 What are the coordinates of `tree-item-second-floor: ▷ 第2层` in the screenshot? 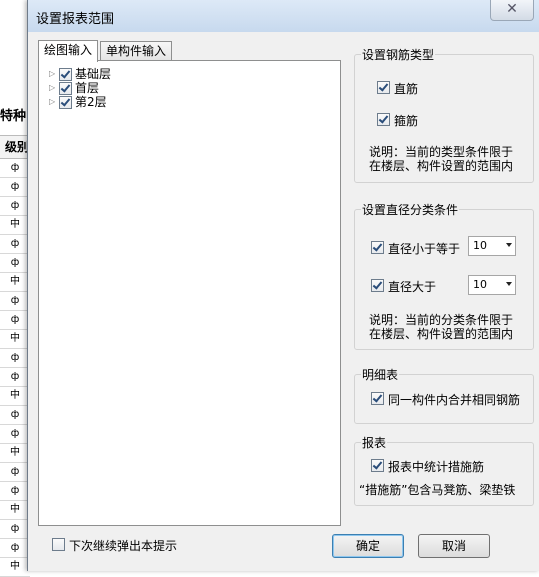 It's located at (80, 102).